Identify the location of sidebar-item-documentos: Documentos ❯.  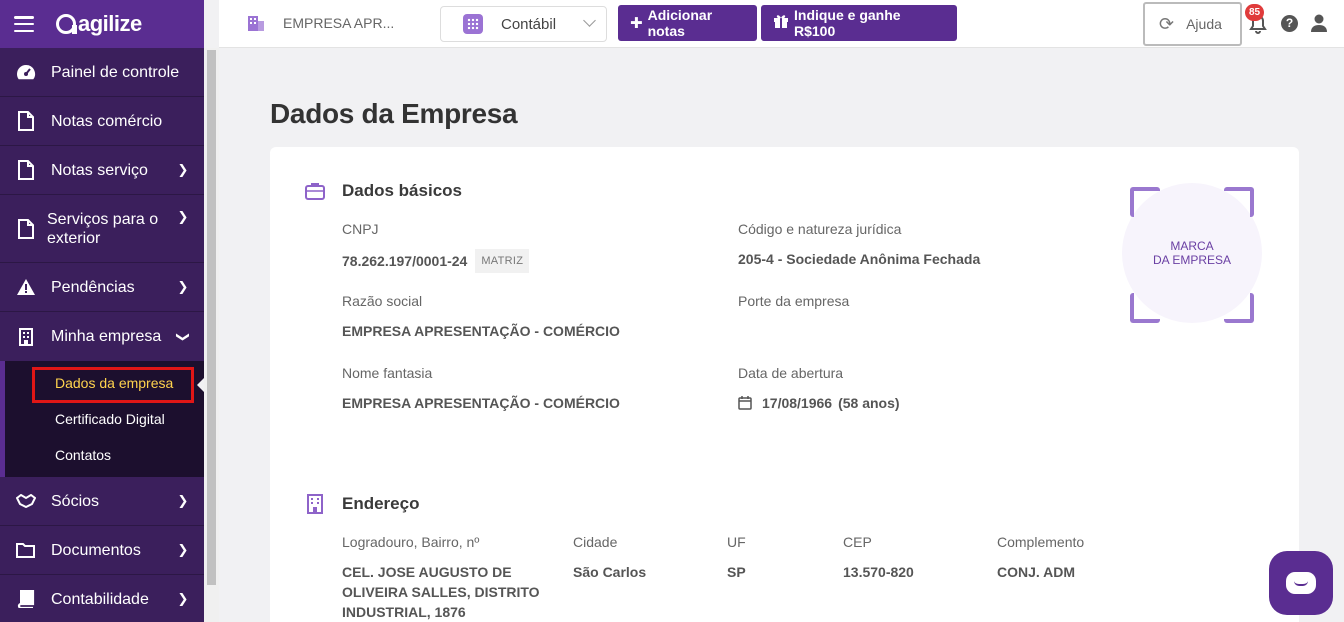
(102, 550).